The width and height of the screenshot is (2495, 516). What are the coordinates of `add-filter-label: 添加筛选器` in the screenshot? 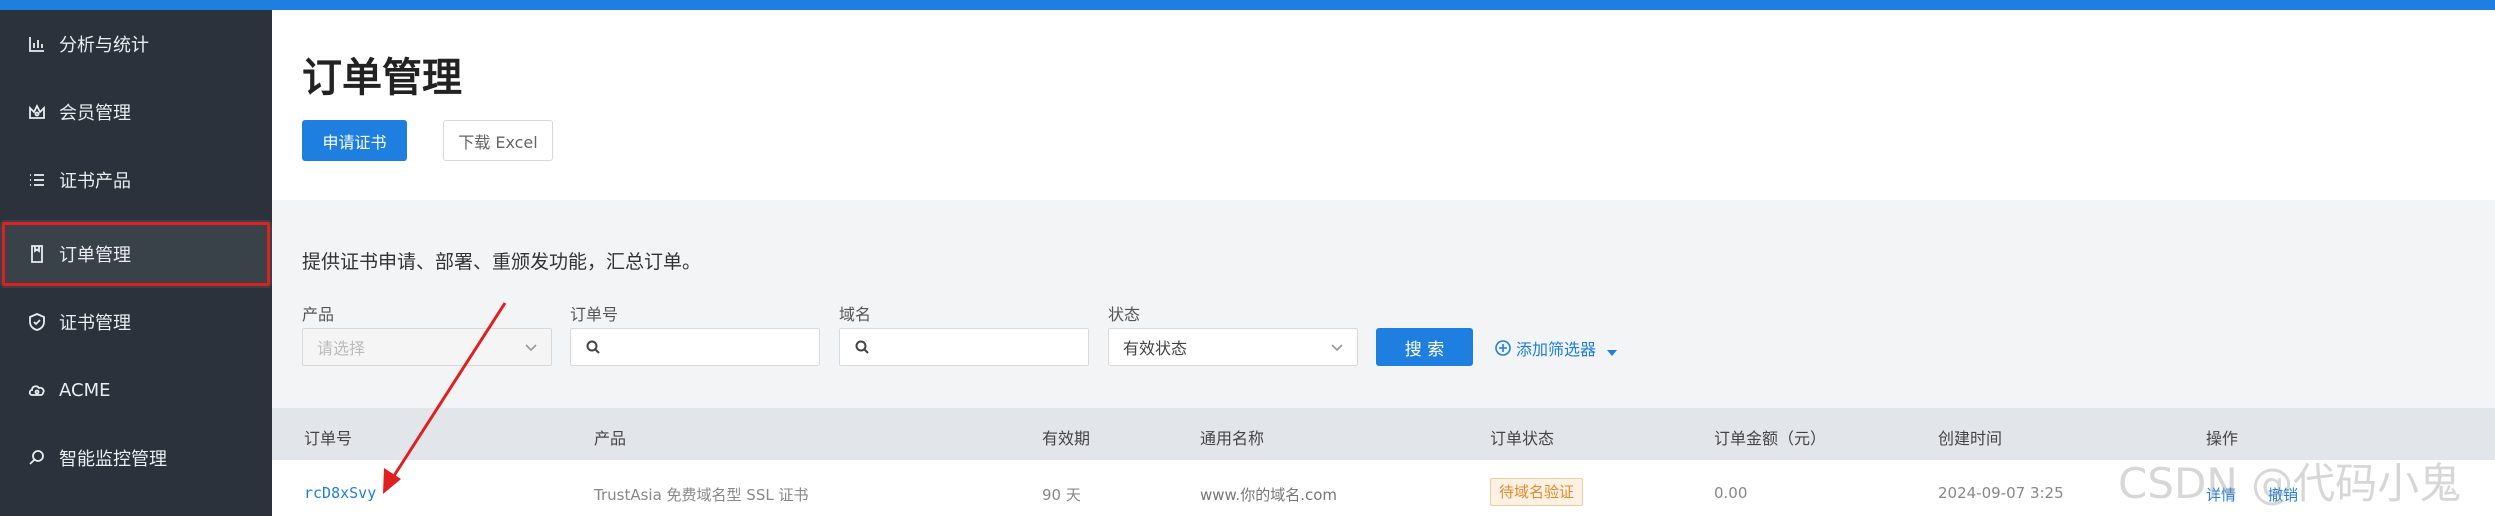 It's located at (1556, 349).